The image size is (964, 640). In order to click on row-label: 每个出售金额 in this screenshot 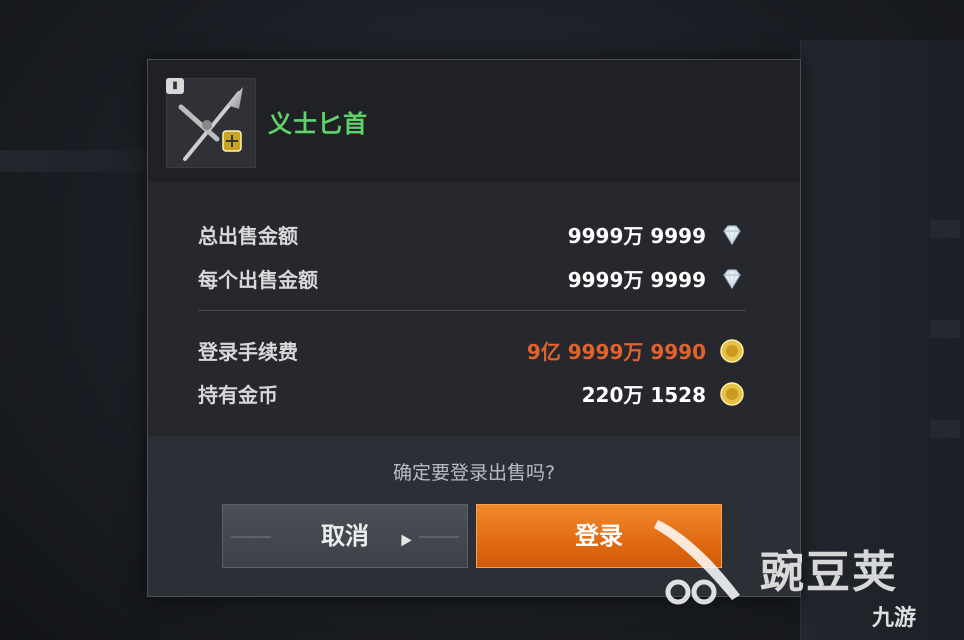, I will do `click(258, 280)`.